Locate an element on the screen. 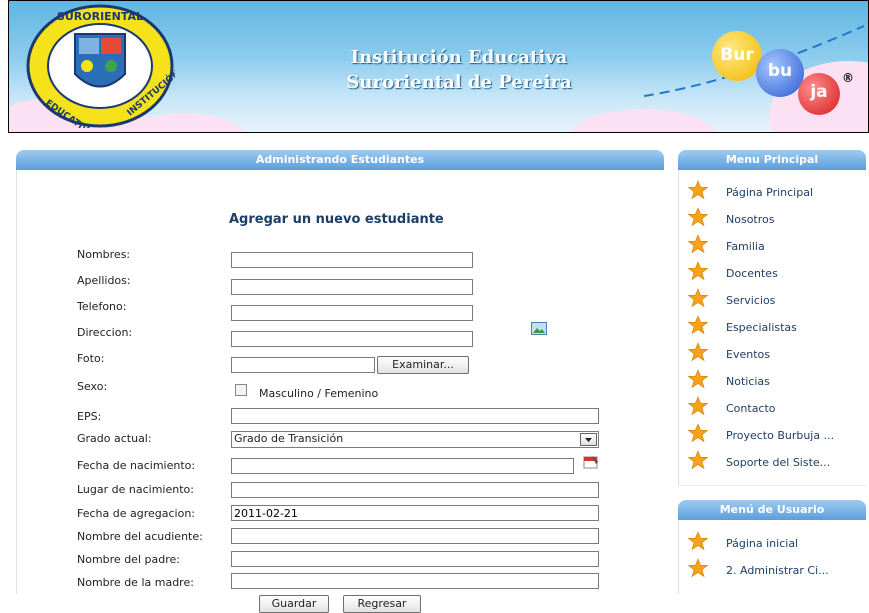 This screenshot has height=613, width=869. menu-item-especialistas: Especialistas is located at coordinates (772, 327).